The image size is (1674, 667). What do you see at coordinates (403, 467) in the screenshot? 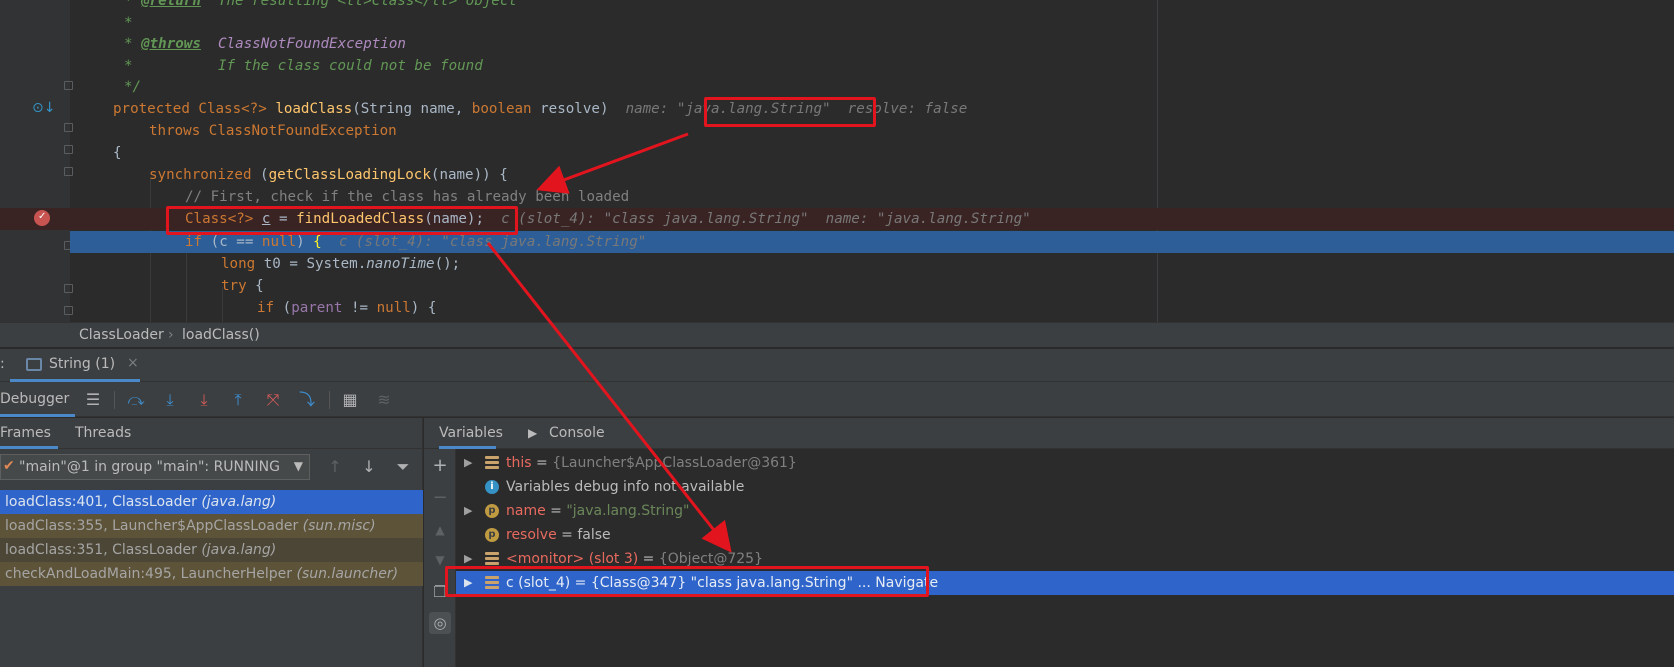
I see `filter-icon: ⏷` at bounding box center [403, 467].